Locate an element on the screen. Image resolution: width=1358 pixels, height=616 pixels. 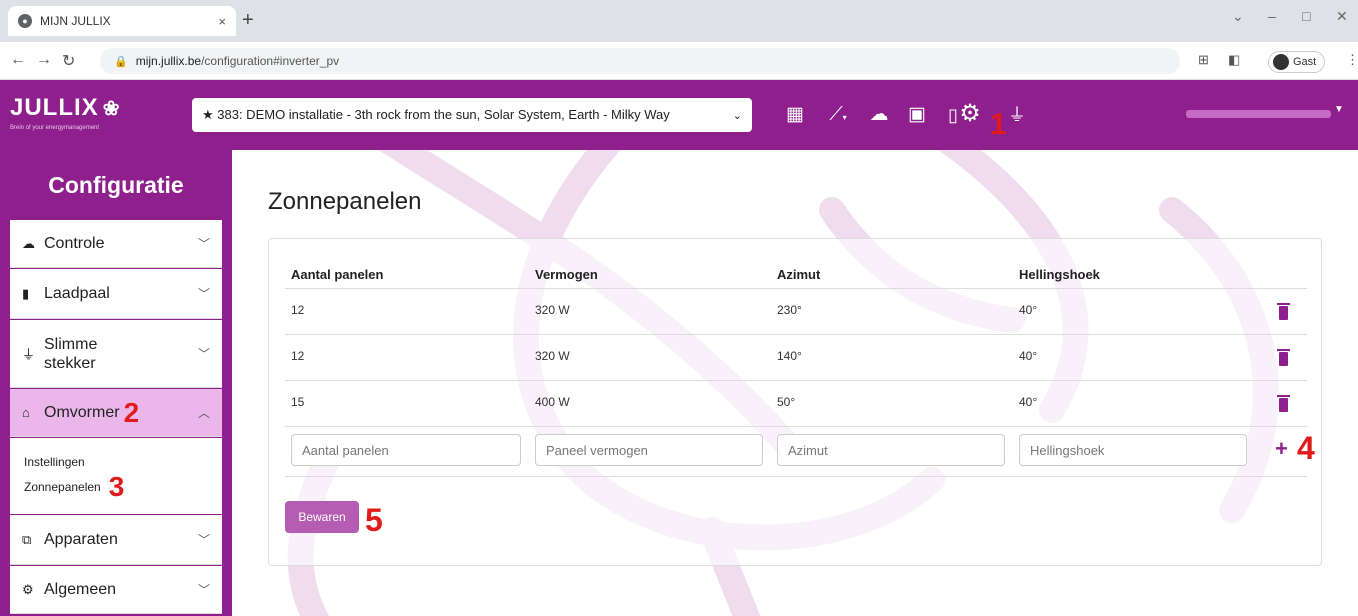
profile-label: Gast is located at coordinates (1305, 62).